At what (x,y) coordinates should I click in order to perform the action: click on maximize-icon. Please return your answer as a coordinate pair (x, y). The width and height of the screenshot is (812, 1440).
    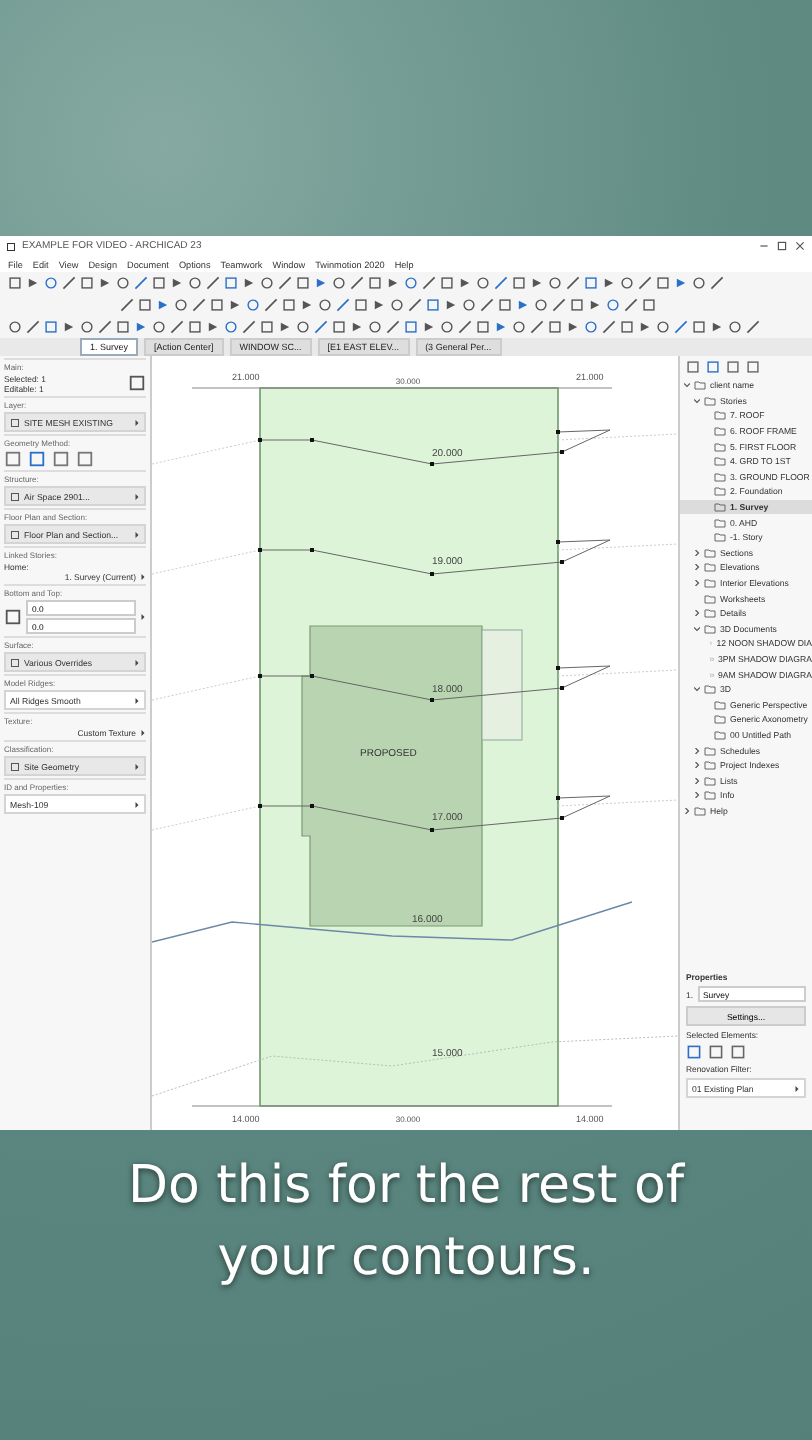
    Looking at the image, I should click on (782, 246).